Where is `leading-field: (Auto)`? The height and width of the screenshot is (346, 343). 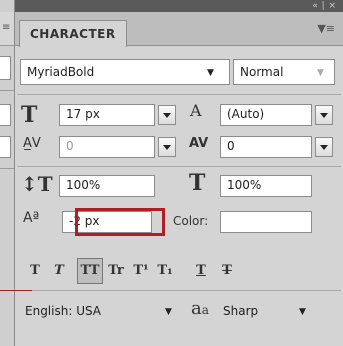 leading-field: (Auto) is located at coordinates (266, 115).